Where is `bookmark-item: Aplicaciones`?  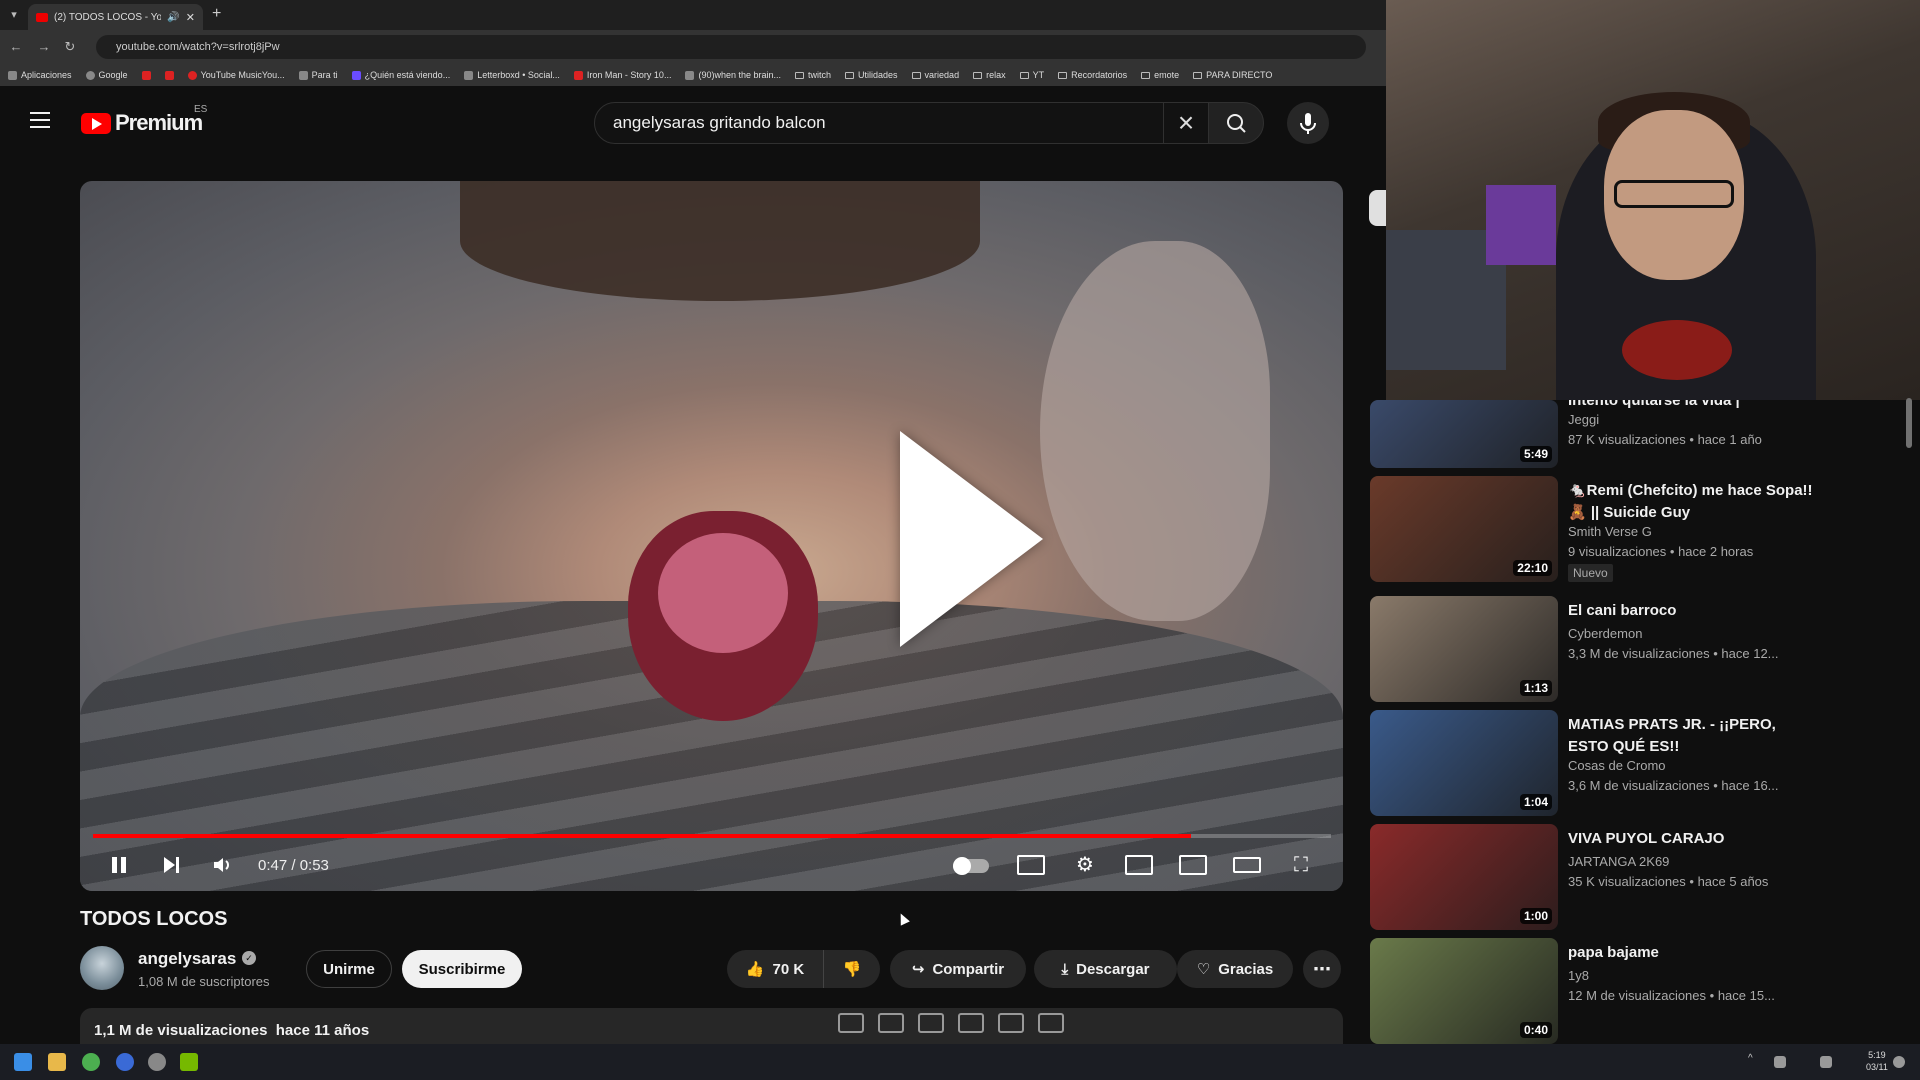 bookmark-item: Aplicaciones is located at coordinates (40, 75).